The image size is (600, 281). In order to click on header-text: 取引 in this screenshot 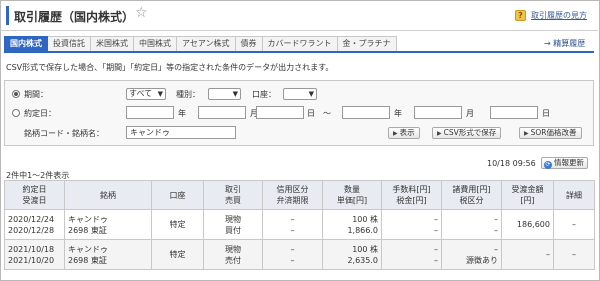, I will do `click(233, 189)`.